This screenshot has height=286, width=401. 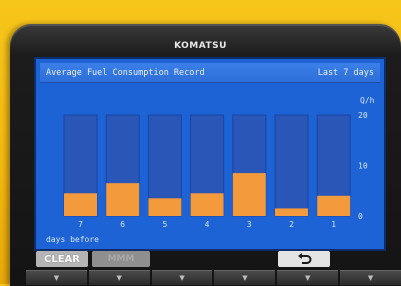 What do you see at coordinates (56, 277) in the screenshot?
I see `function-key-1: ▼` at bounding box center [56, 277].